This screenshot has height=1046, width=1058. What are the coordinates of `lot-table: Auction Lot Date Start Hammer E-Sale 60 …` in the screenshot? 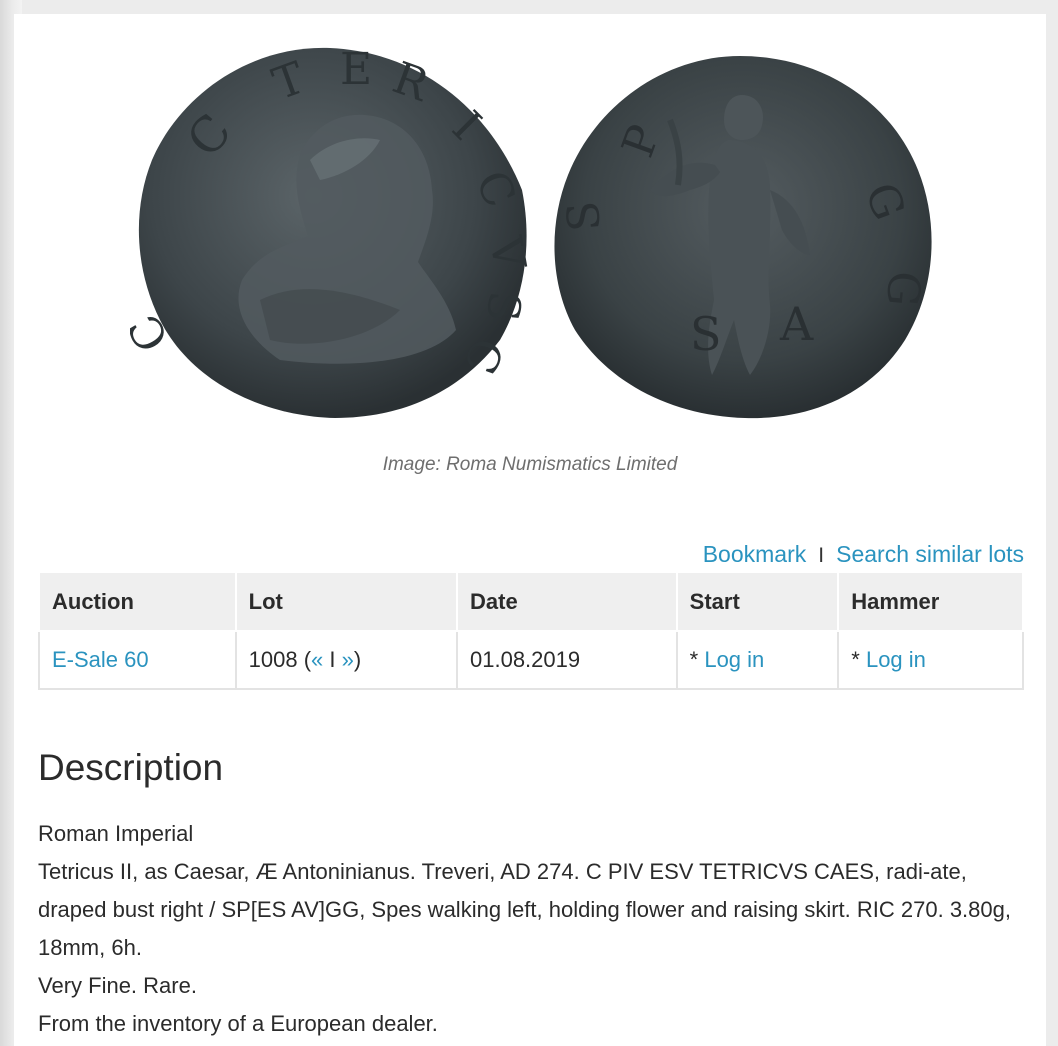 It's located at (531, 630).